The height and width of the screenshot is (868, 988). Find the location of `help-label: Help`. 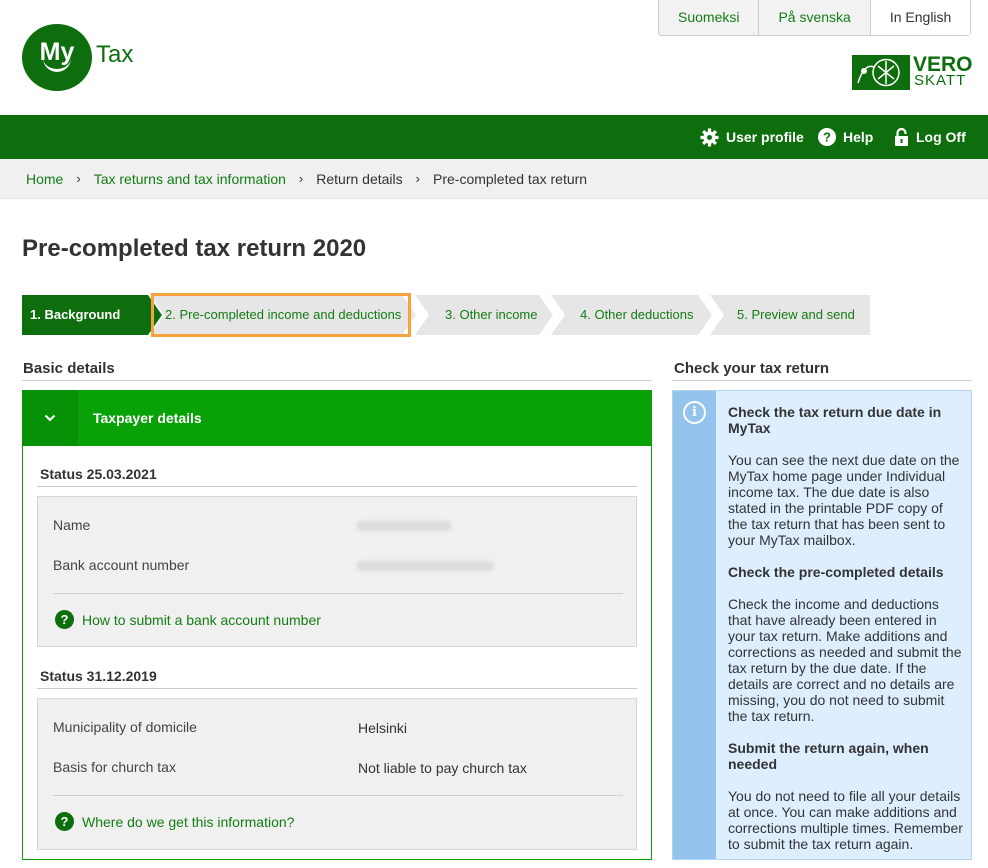

help-label: Help is located at coordinates (858, 137).